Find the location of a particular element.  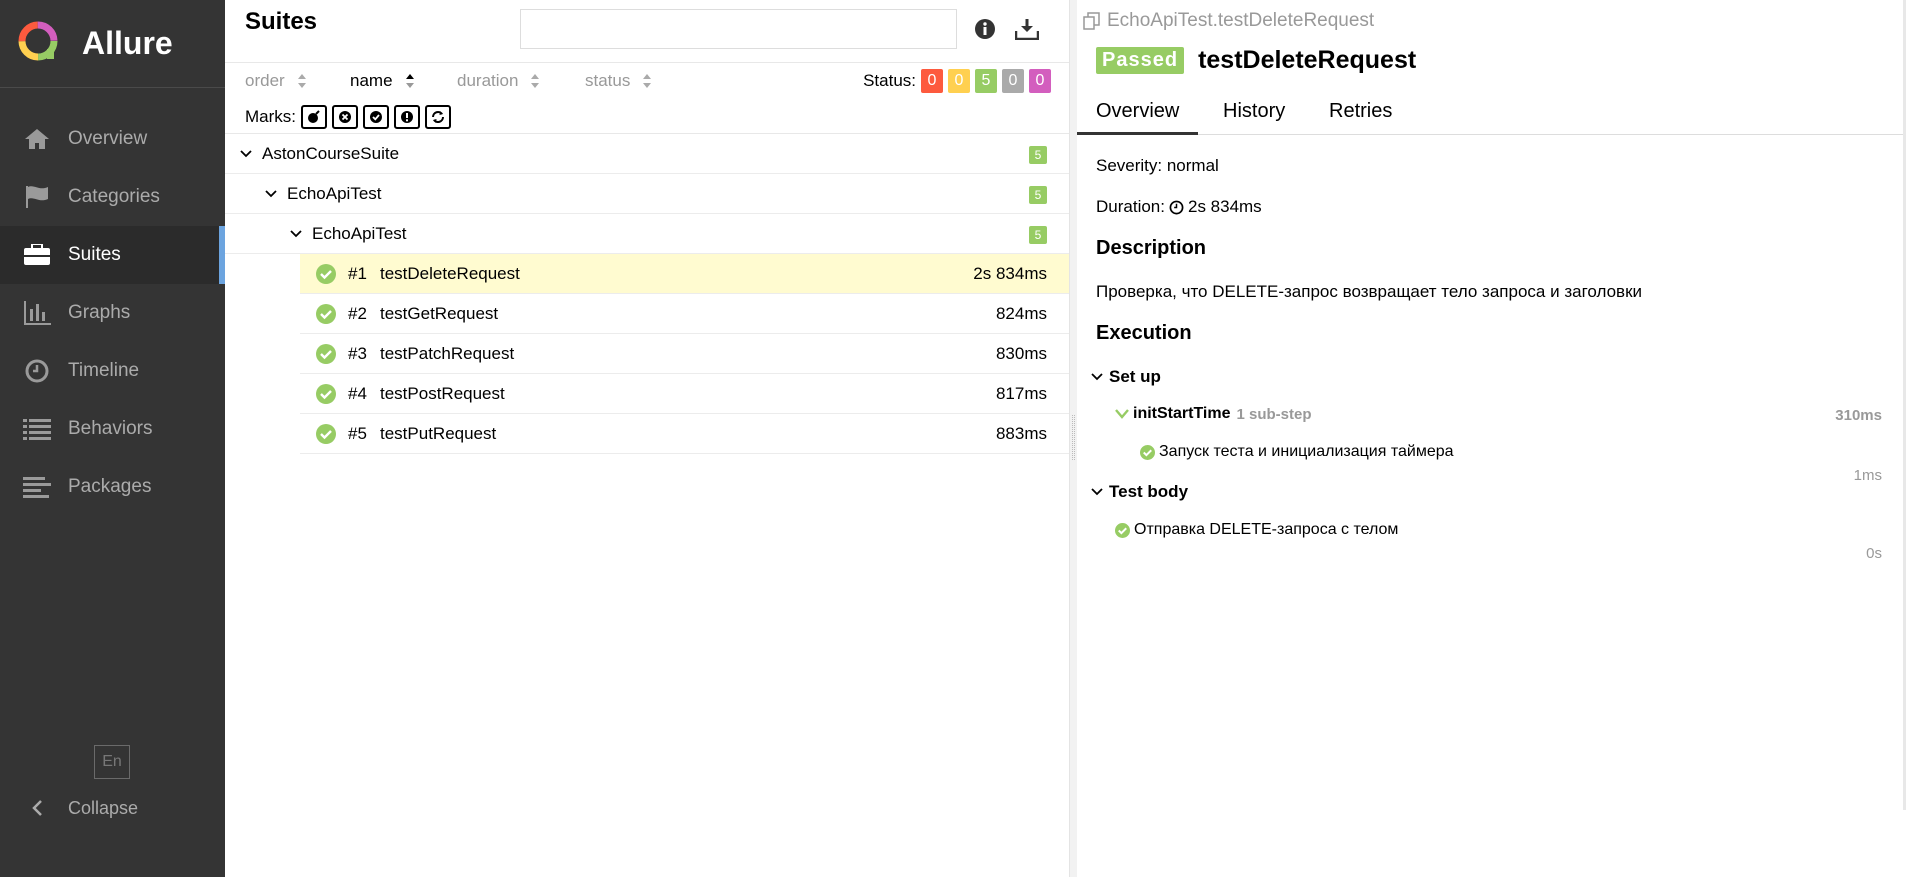

duration-row: Duration: 2s 834ms is located at coordinates (1179, 207).